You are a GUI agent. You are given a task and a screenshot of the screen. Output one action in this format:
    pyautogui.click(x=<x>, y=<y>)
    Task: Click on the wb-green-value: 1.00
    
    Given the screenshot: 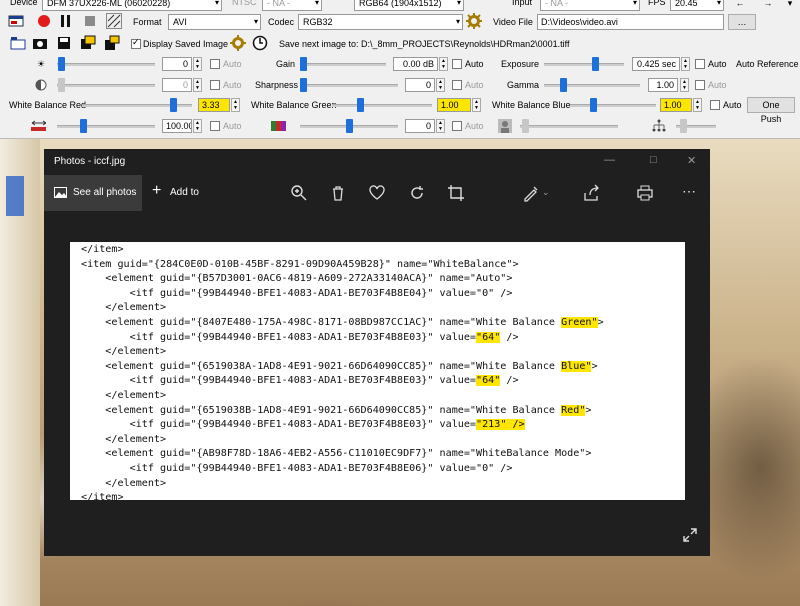 What is the action you would take?
    pyautogui.click(x=454, y=105)
    